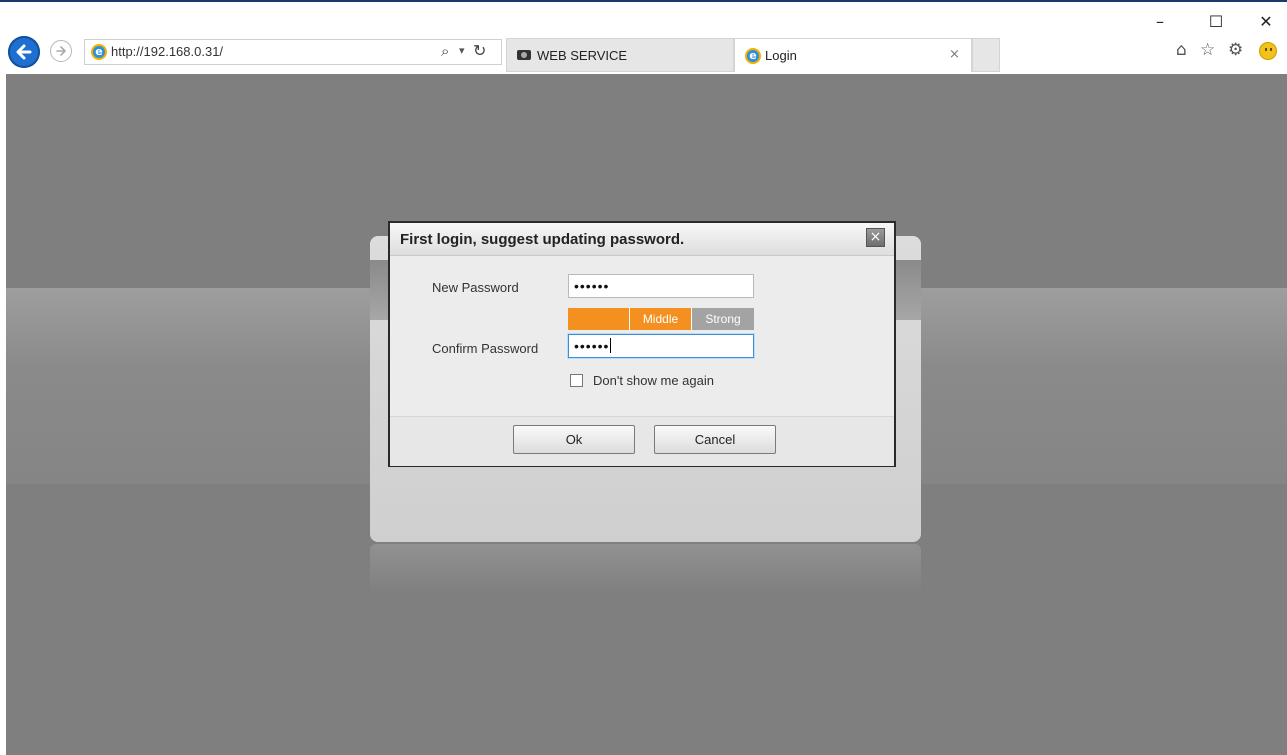  What do you see at coordinates (574, 439) in the screenshot?
I see `ok-button: Ok` at bounding box center [574, 439].